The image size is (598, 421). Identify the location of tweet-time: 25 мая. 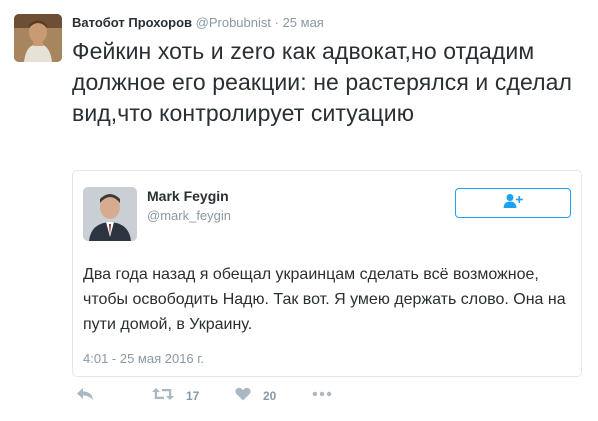
(303, 22).